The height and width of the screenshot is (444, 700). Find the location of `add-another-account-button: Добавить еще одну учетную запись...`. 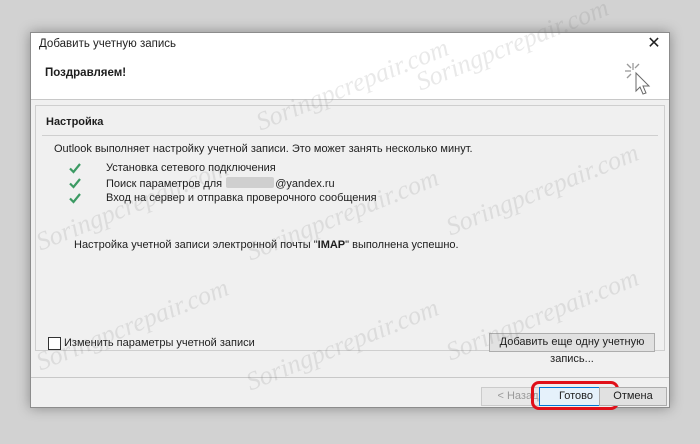

add-another-account-button: Добавить еще одну учетную запись... is located at coordinates (572, 349).